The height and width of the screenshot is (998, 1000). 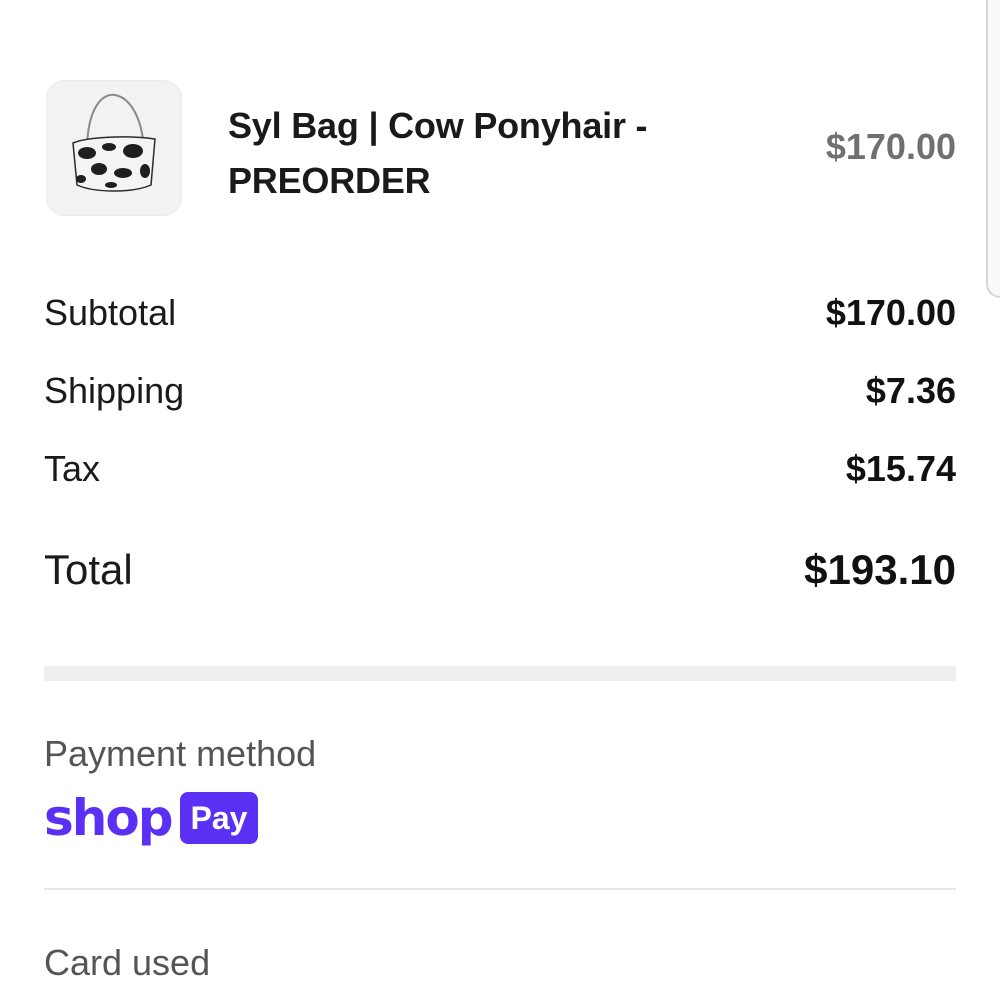 What do you see at coordinates (108, 818) in the screenshot?
I see `shop-pay-logo-shop: shop` at bounding box center [108, 818].